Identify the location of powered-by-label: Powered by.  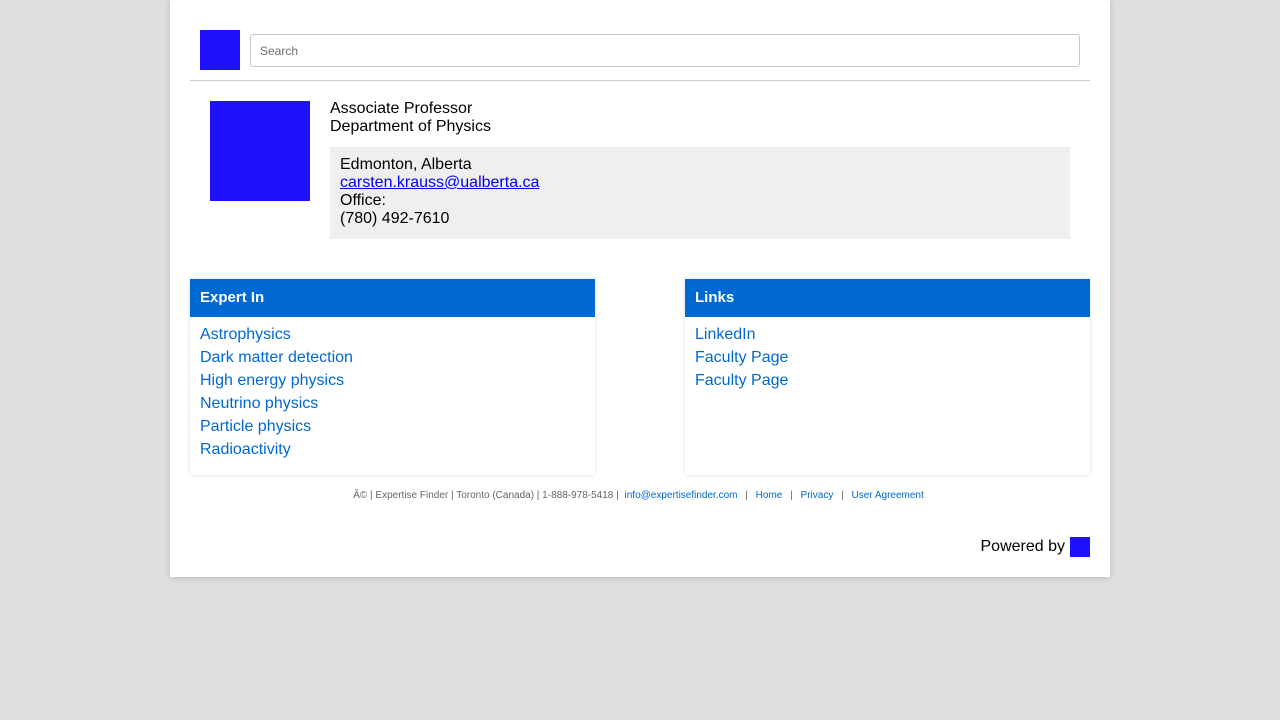
(1023, 546).